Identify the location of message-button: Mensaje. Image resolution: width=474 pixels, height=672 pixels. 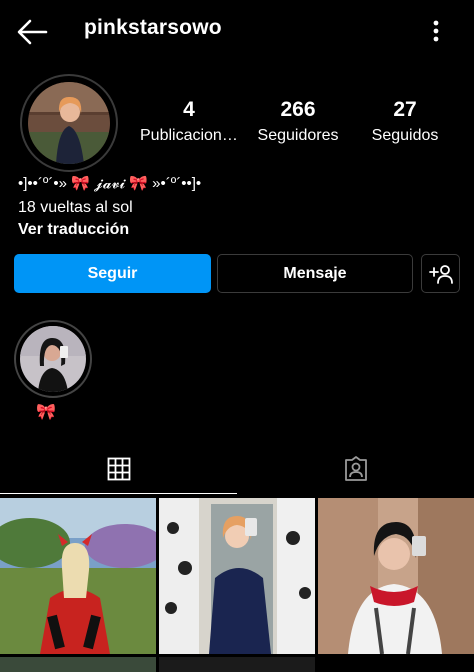
(315, 273).